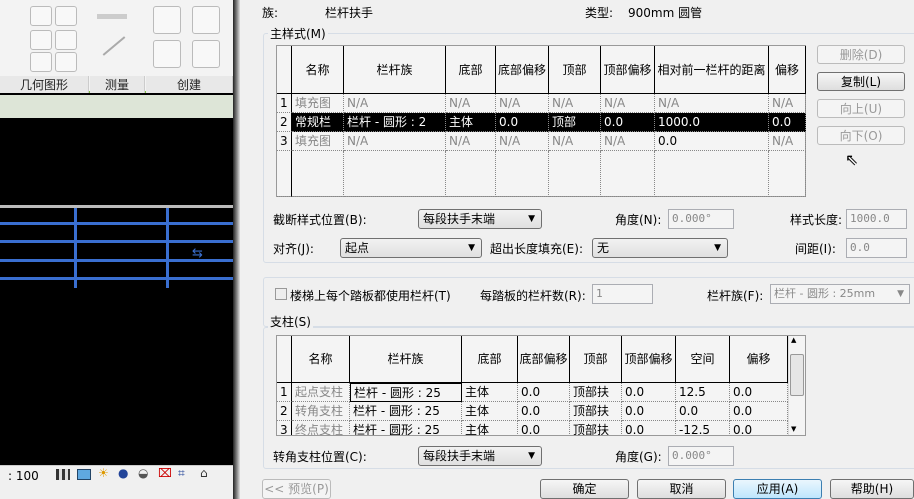  I want to click on row-number: 2, so click(284, 122).